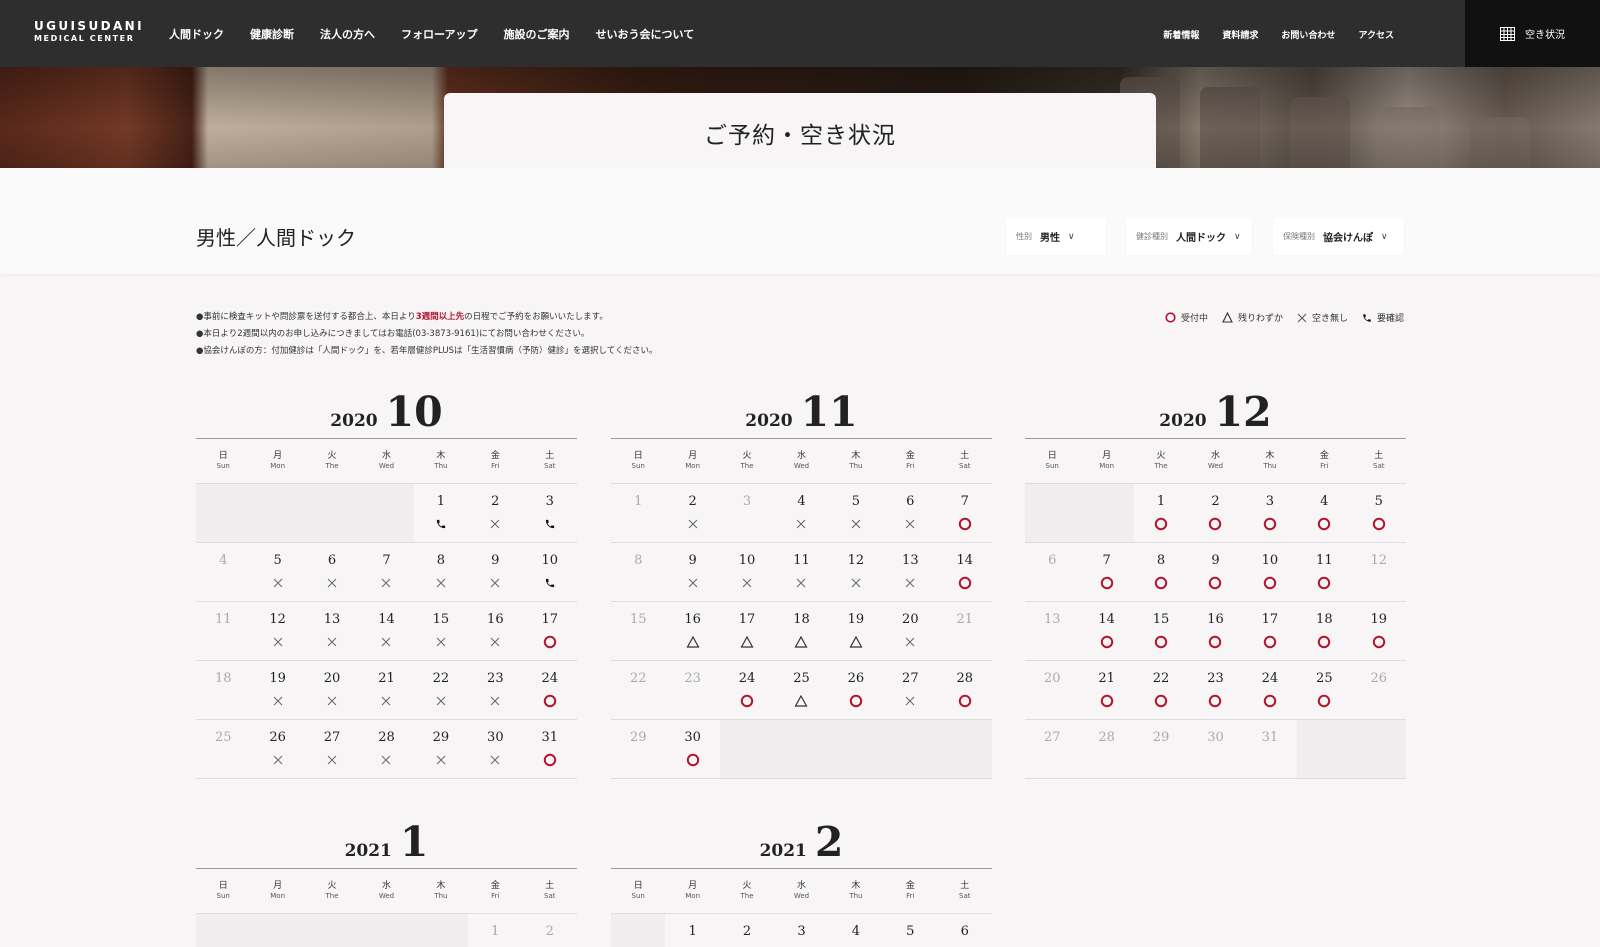 The width and height of the screenshot is (1600, 947). Describe the element at coordinates (1161, 619) in the screenshot. I see `day-number: 15` at that location.